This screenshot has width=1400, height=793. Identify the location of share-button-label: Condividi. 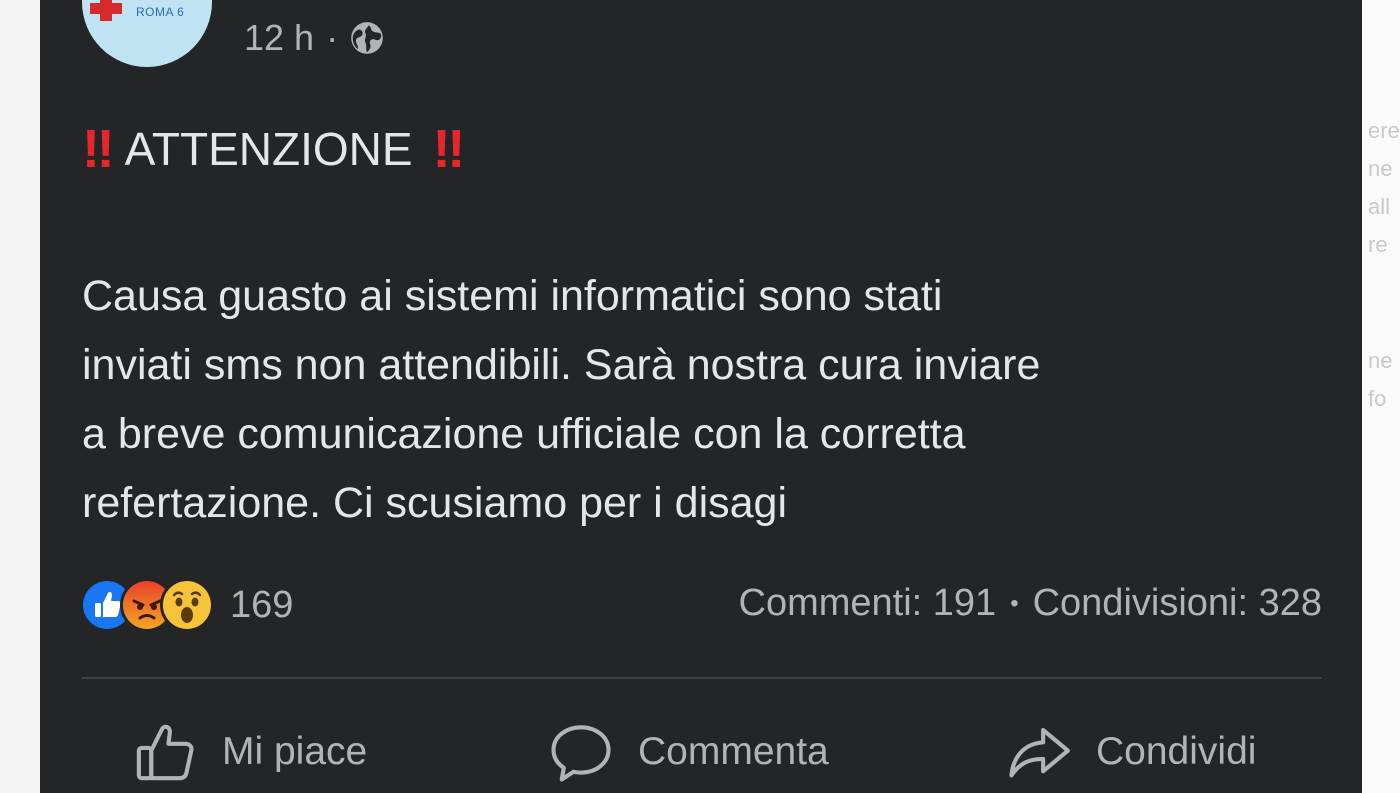
(1176, 751).